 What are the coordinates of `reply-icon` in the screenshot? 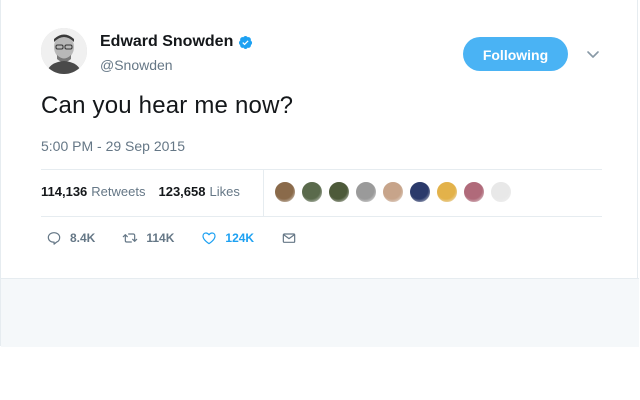 It's located at (54, 238).